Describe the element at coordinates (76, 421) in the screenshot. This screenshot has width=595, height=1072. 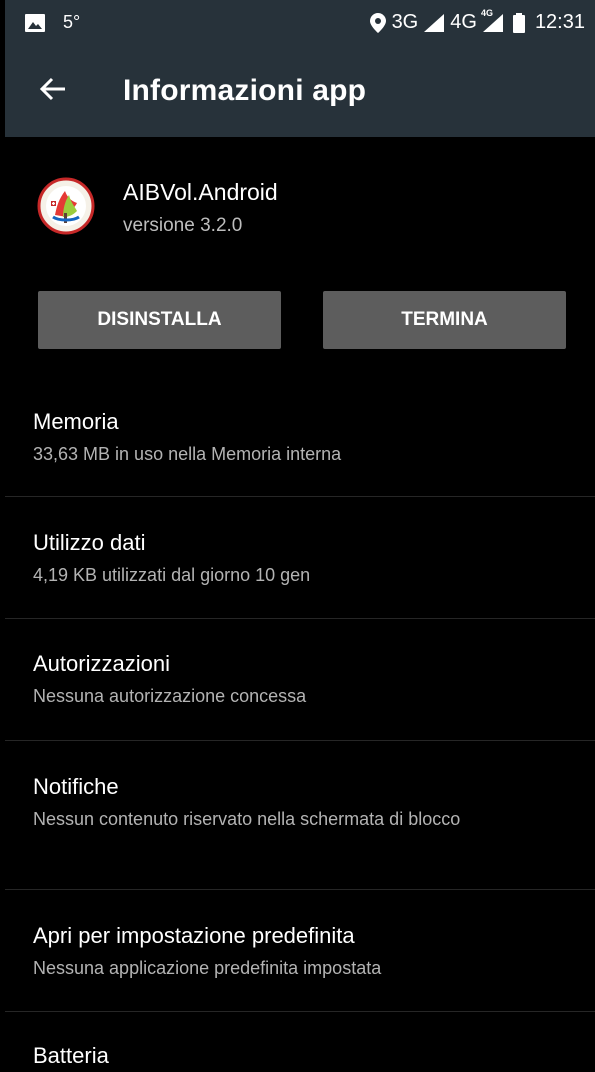
I see `setting-title: Memoria` at that location.